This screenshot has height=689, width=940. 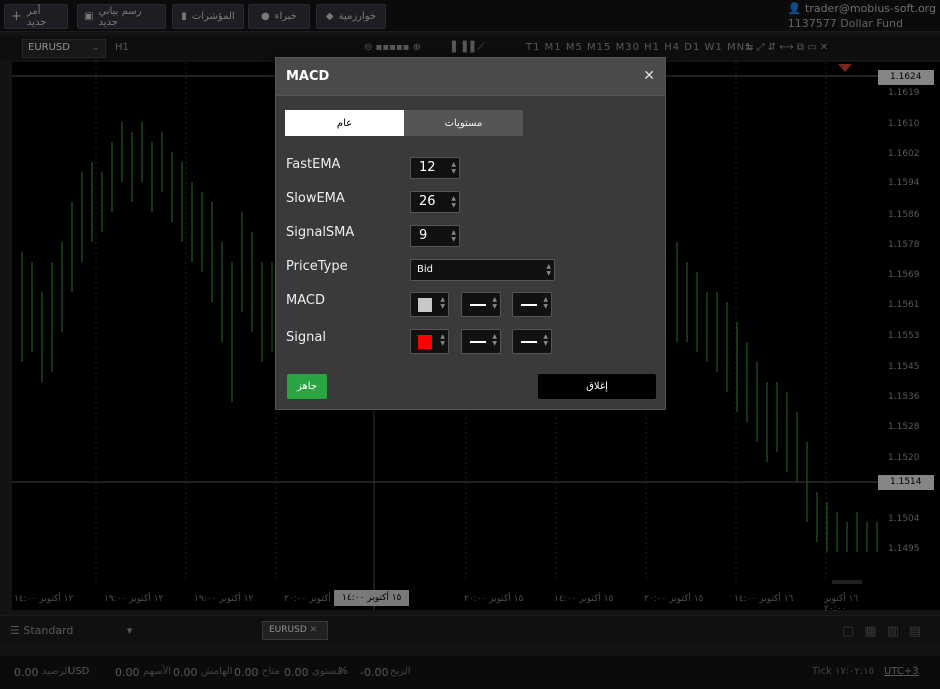 I want to click on signal-line-width-select: ▲ ▼, so click(x=532, y=341).